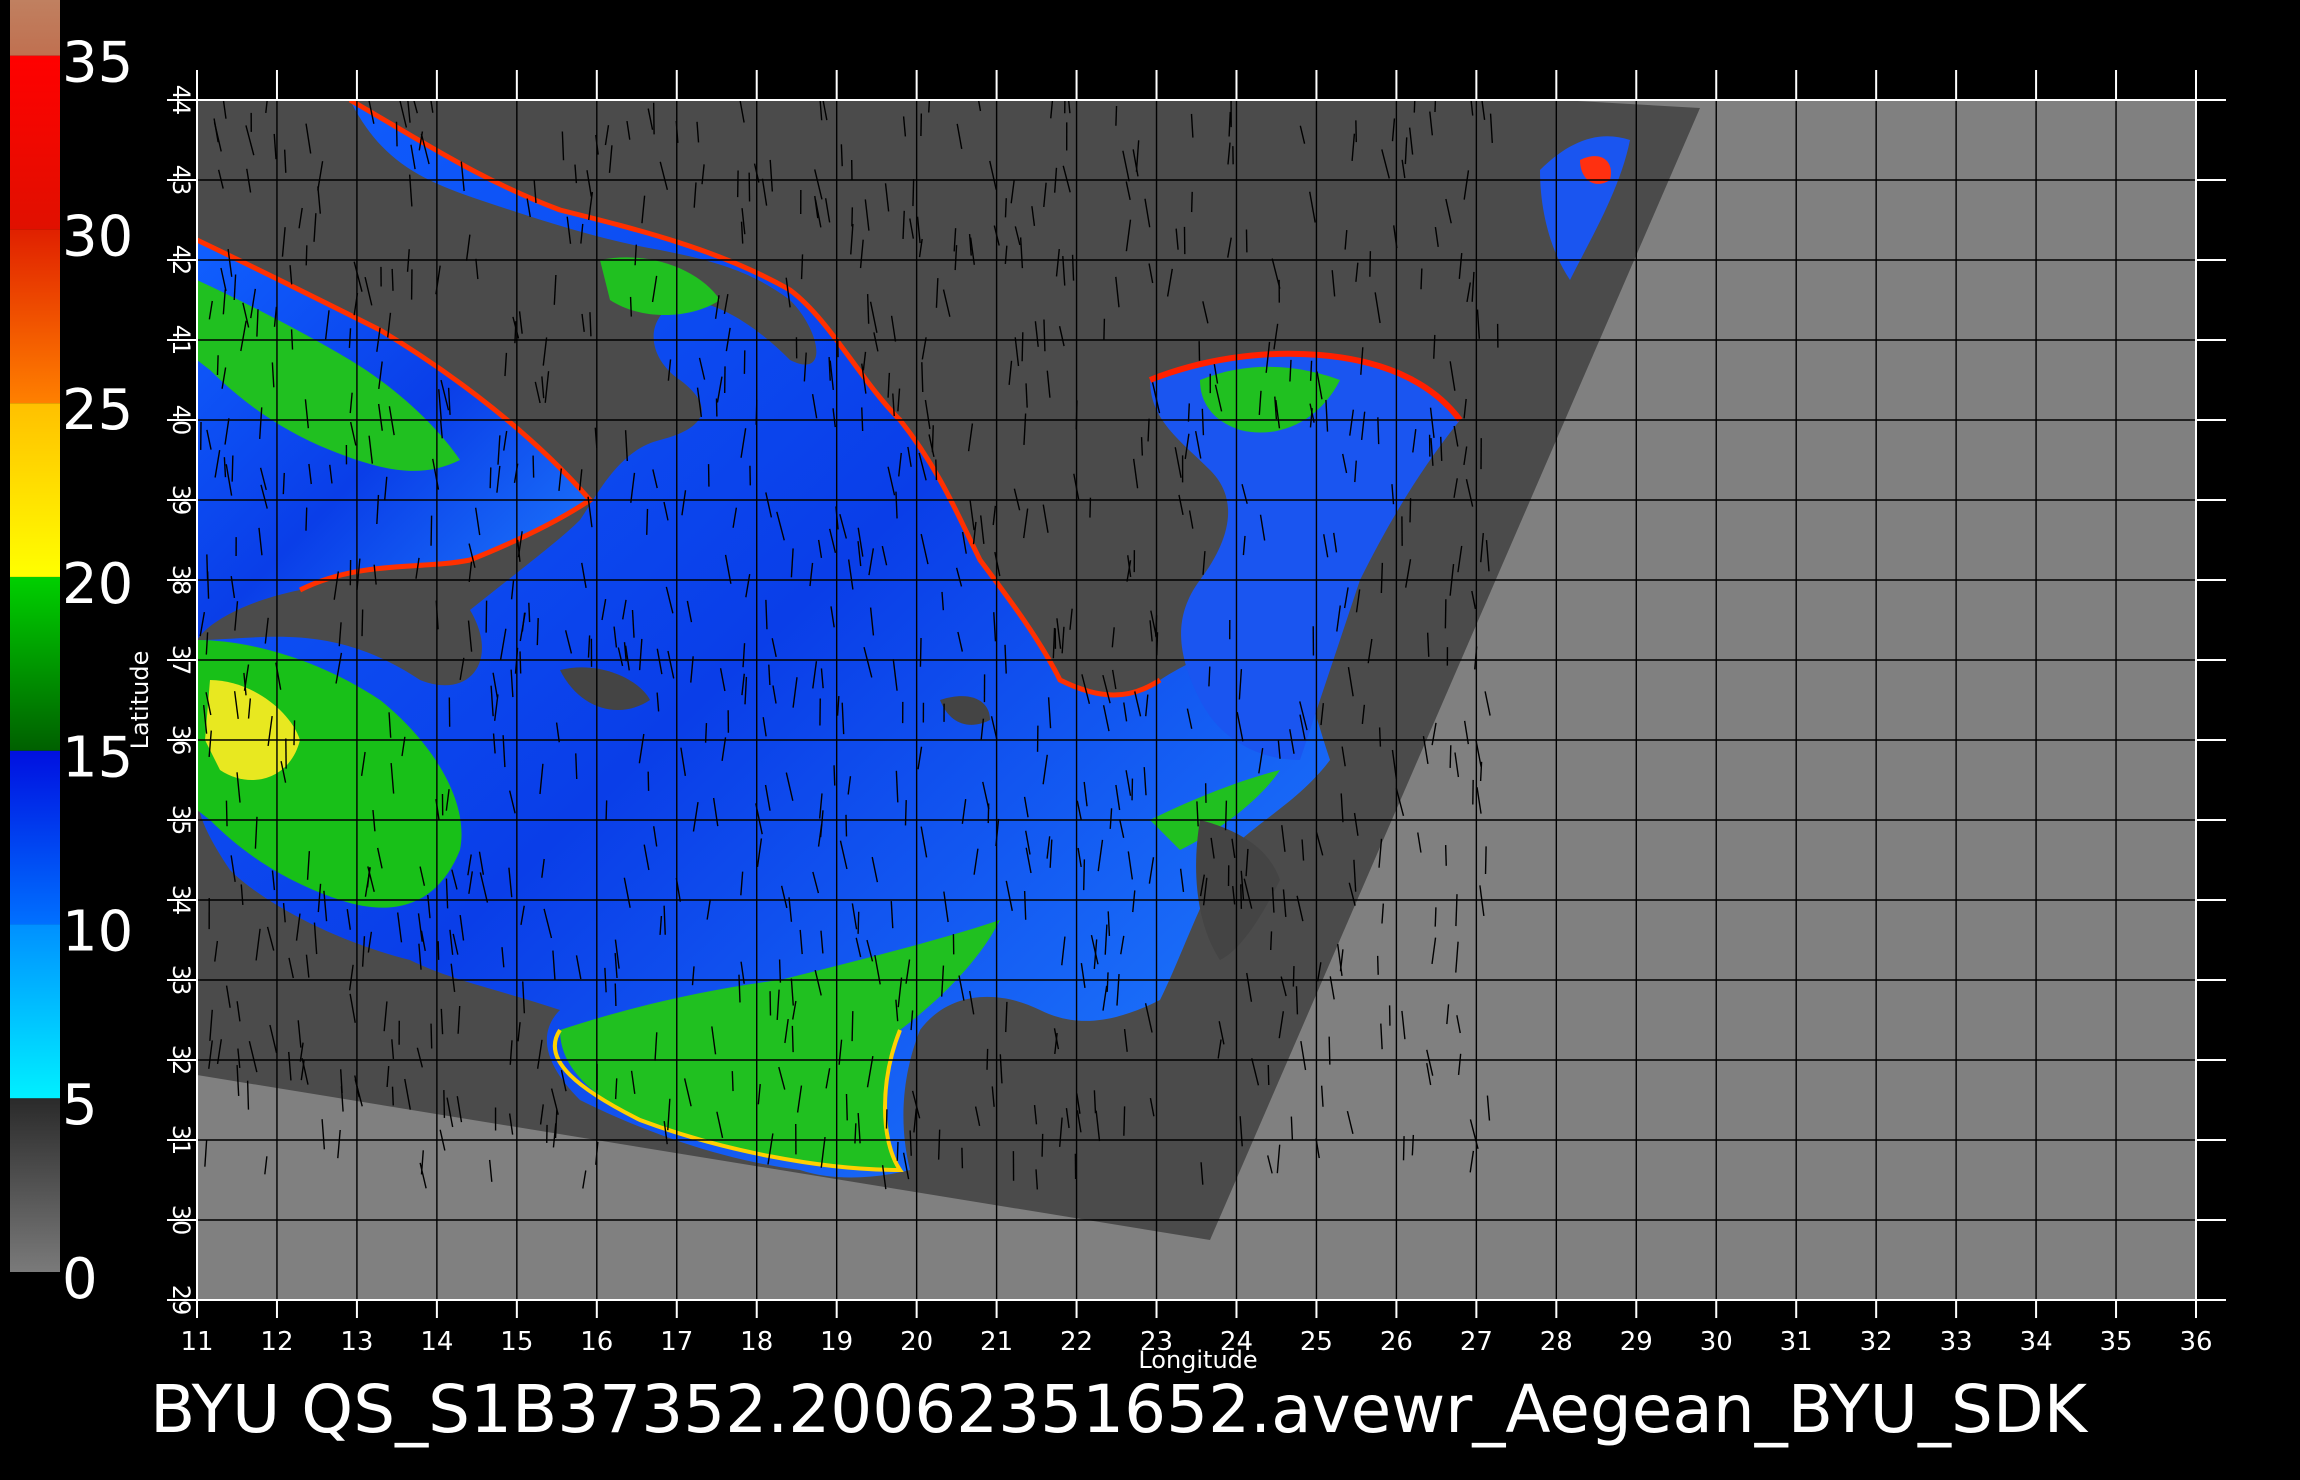  I want to click on x-tick-label: 19, so click(836, 1342).